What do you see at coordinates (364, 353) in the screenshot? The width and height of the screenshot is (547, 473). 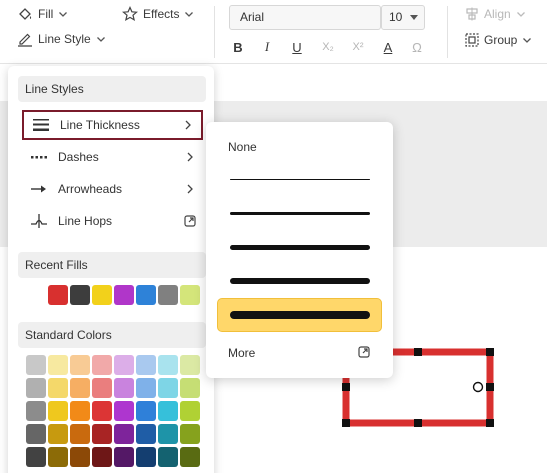 I see `external-link-icon` at bounding box center [364, 353].